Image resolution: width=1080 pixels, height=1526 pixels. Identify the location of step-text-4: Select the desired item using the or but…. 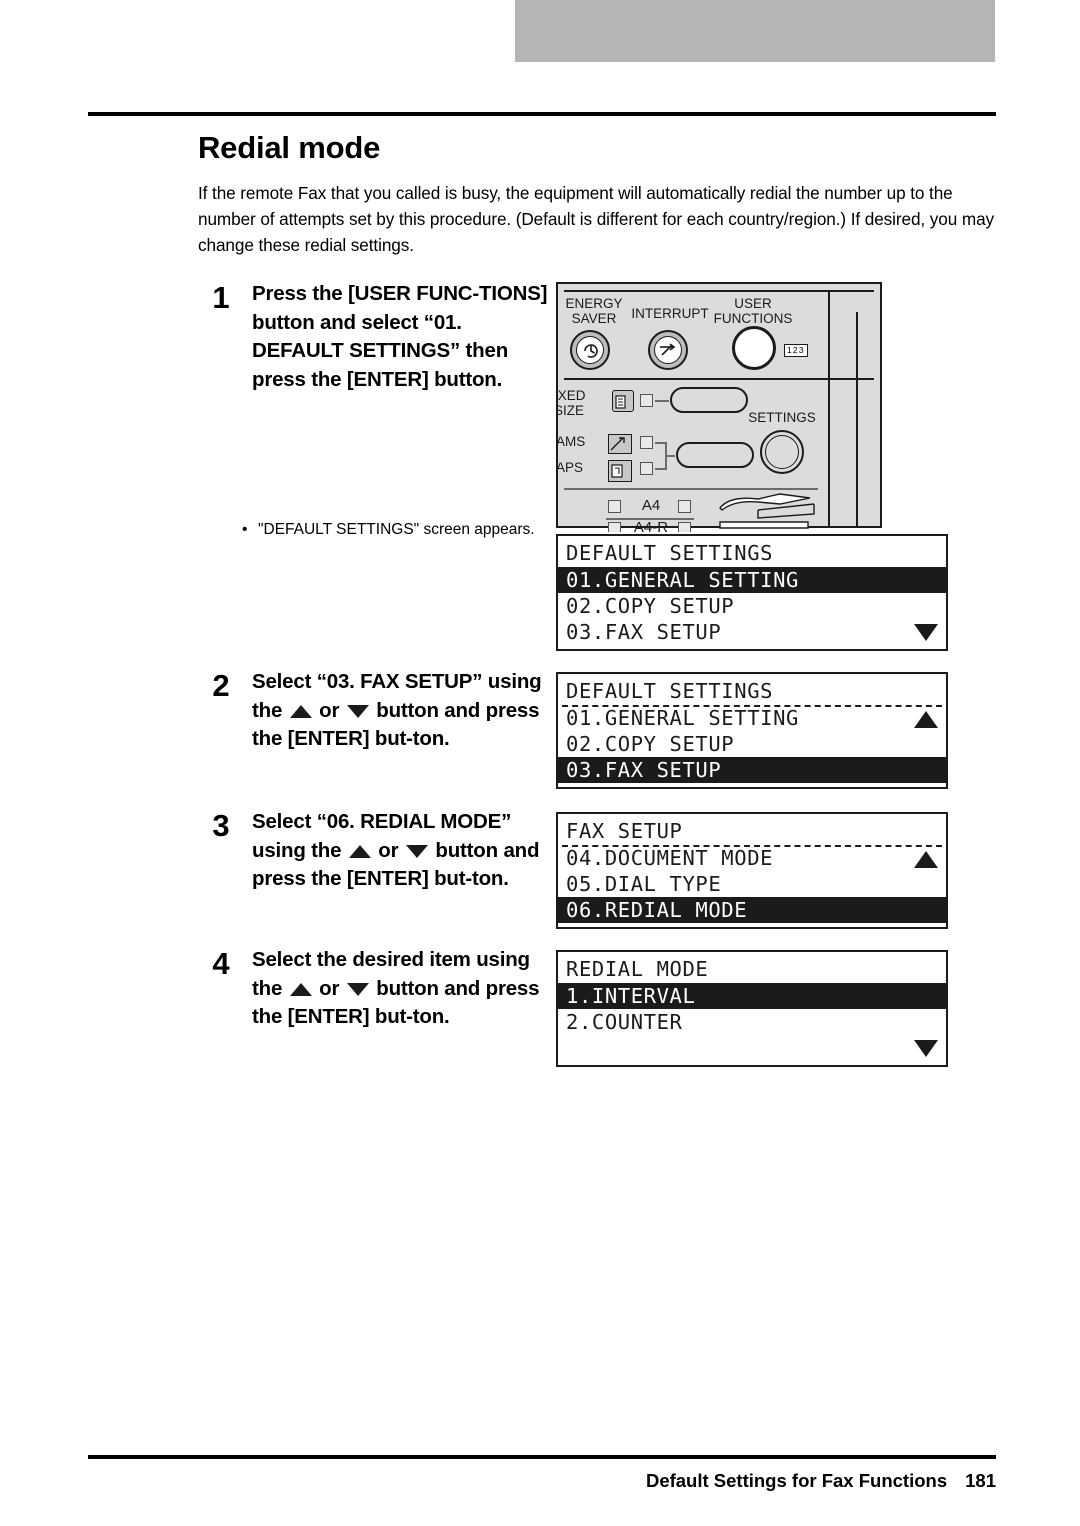
(408, 989).